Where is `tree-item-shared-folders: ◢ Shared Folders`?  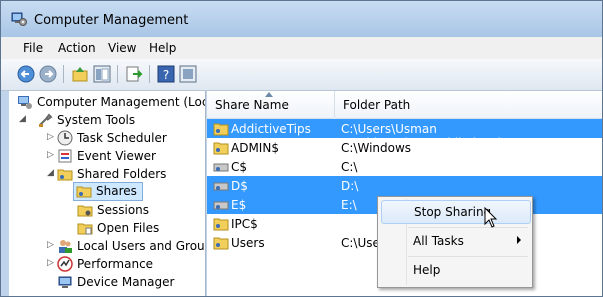
tree-item-shared-folders: ◢ Shared Folders is located at coordinates (108, 174).